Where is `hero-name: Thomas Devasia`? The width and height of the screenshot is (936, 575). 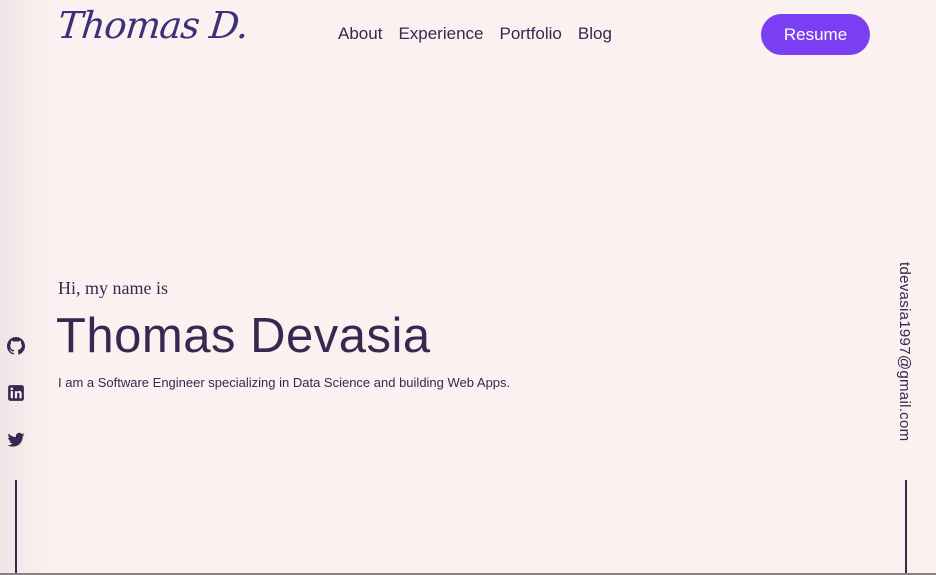 hero-name: Thomas Devasia is located at coordinates (243, 336).